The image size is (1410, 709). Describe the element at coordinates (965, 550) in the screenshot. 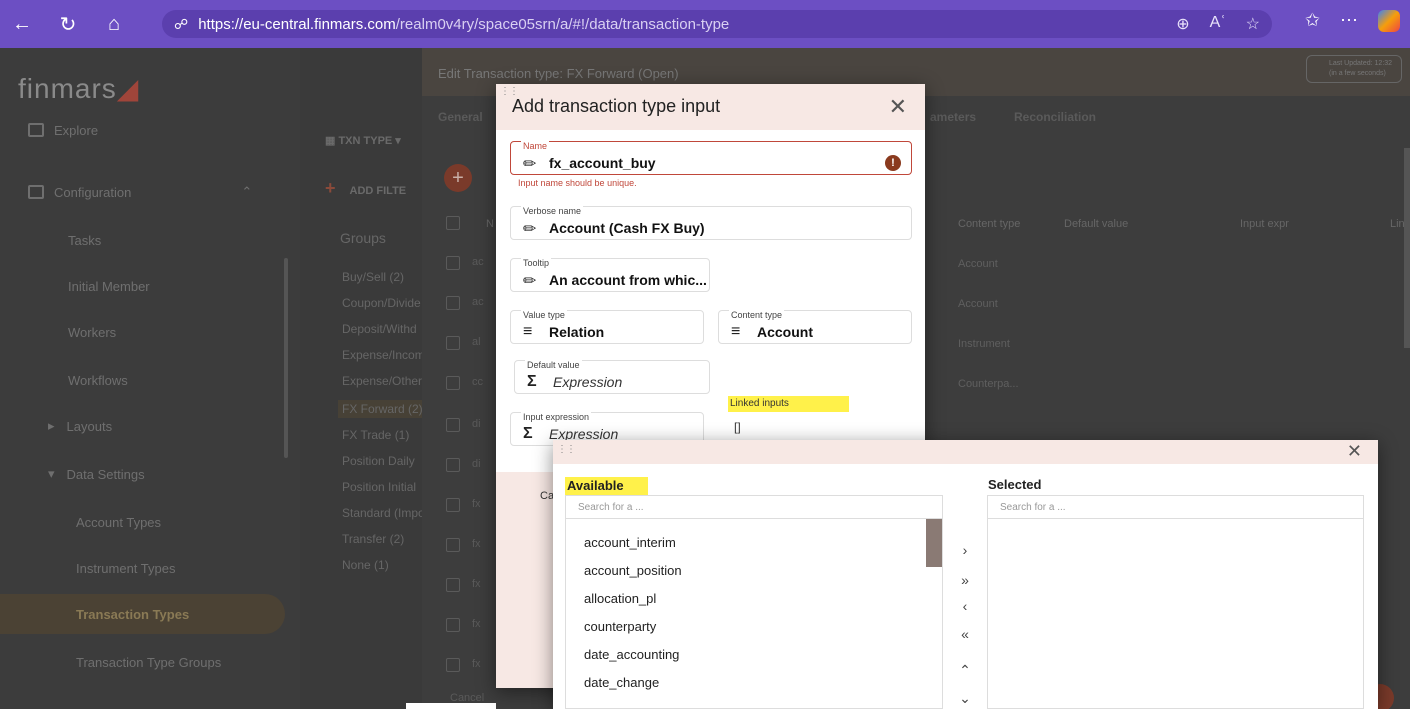

I see `move-right-icon: ›` at that location.